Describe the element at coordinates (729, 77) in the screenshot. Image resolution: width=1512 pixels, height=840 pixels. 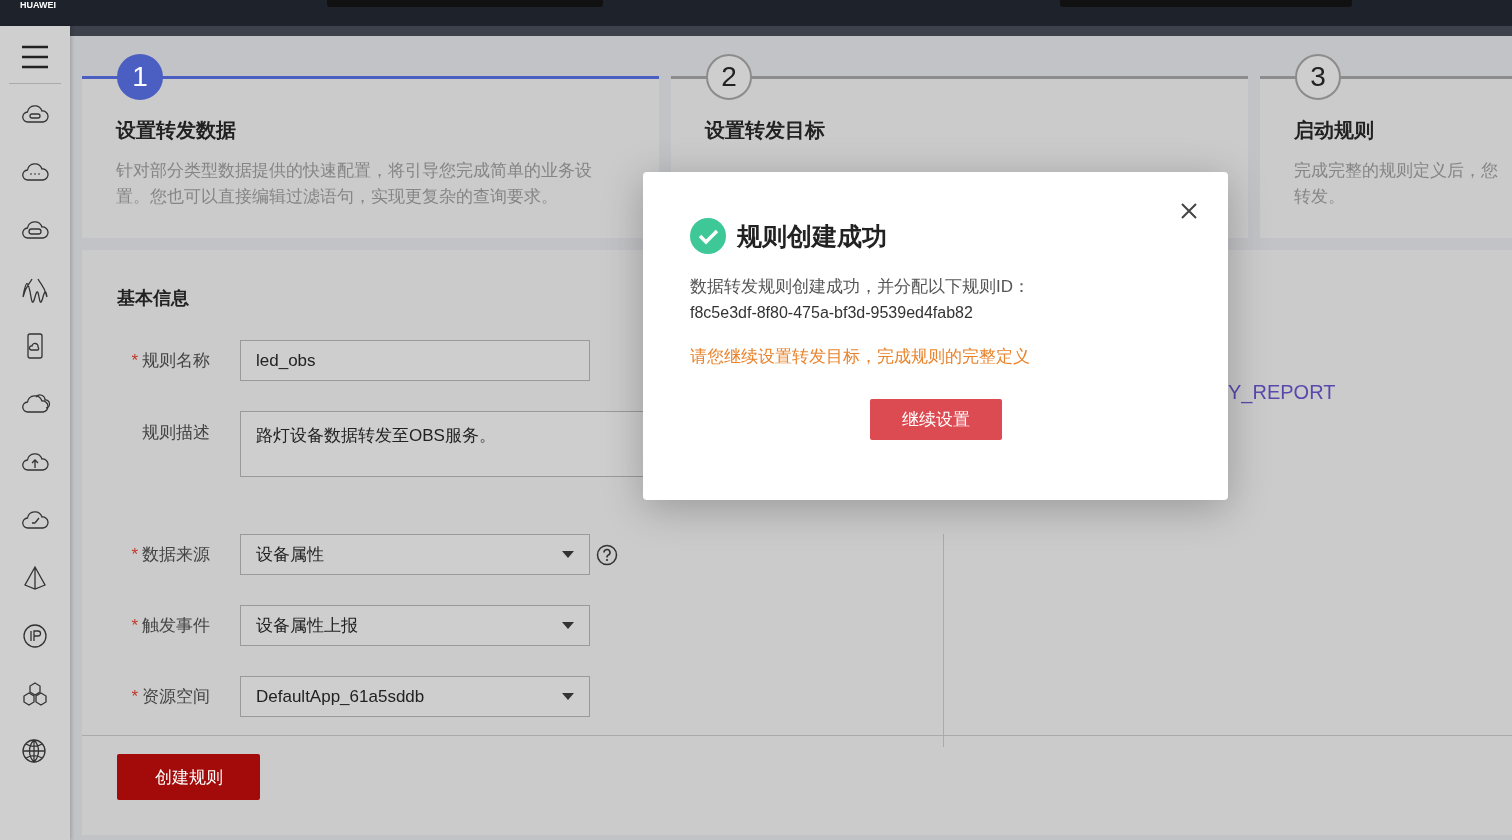
I see `step-number: 2` at that location.